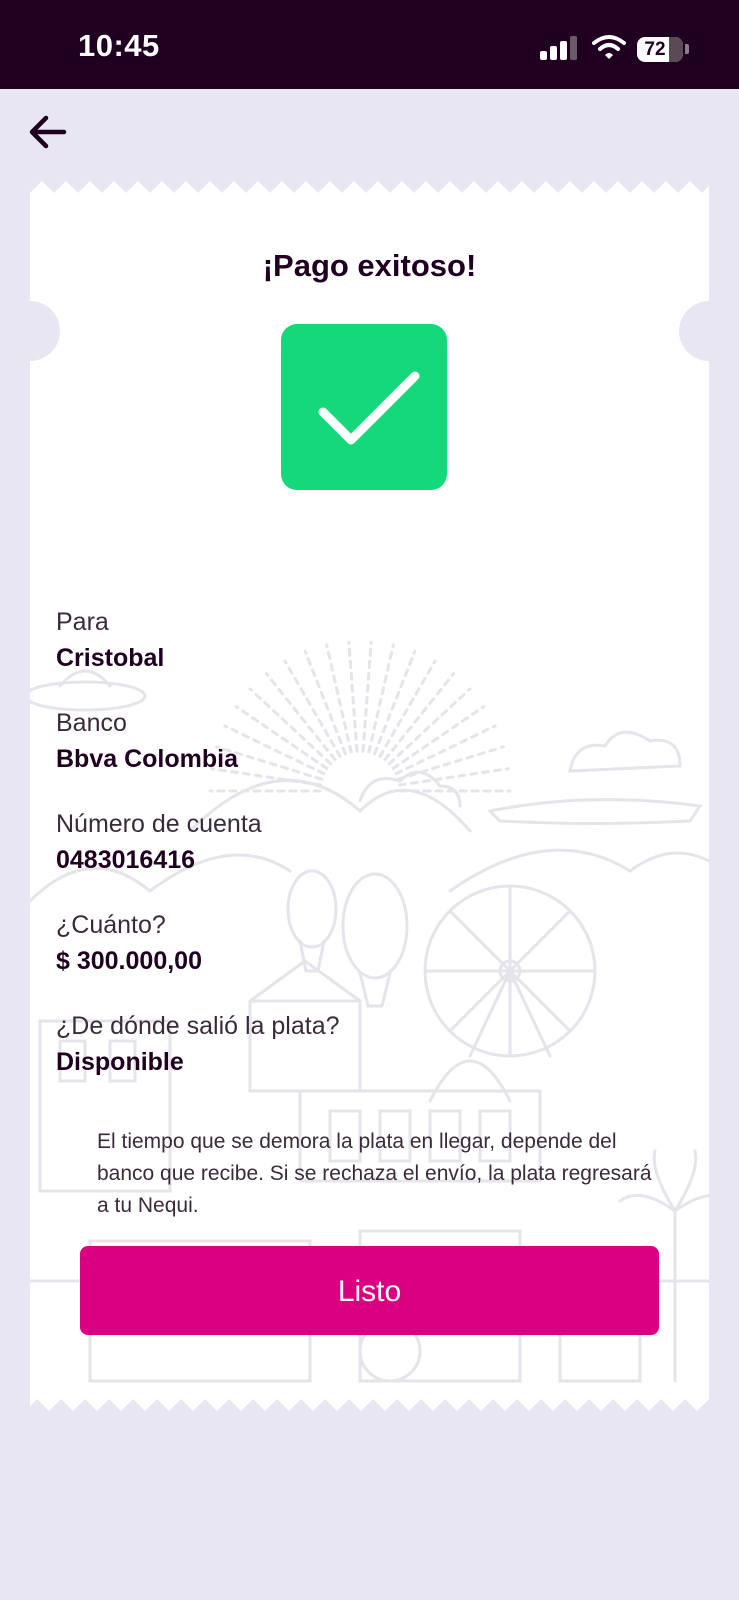 The height and width of the screenshot is (1600, 739). Describe the element at coordinates (159, 824) in the screenshot. I see `account-number-label: Número de cuenta` at that location.